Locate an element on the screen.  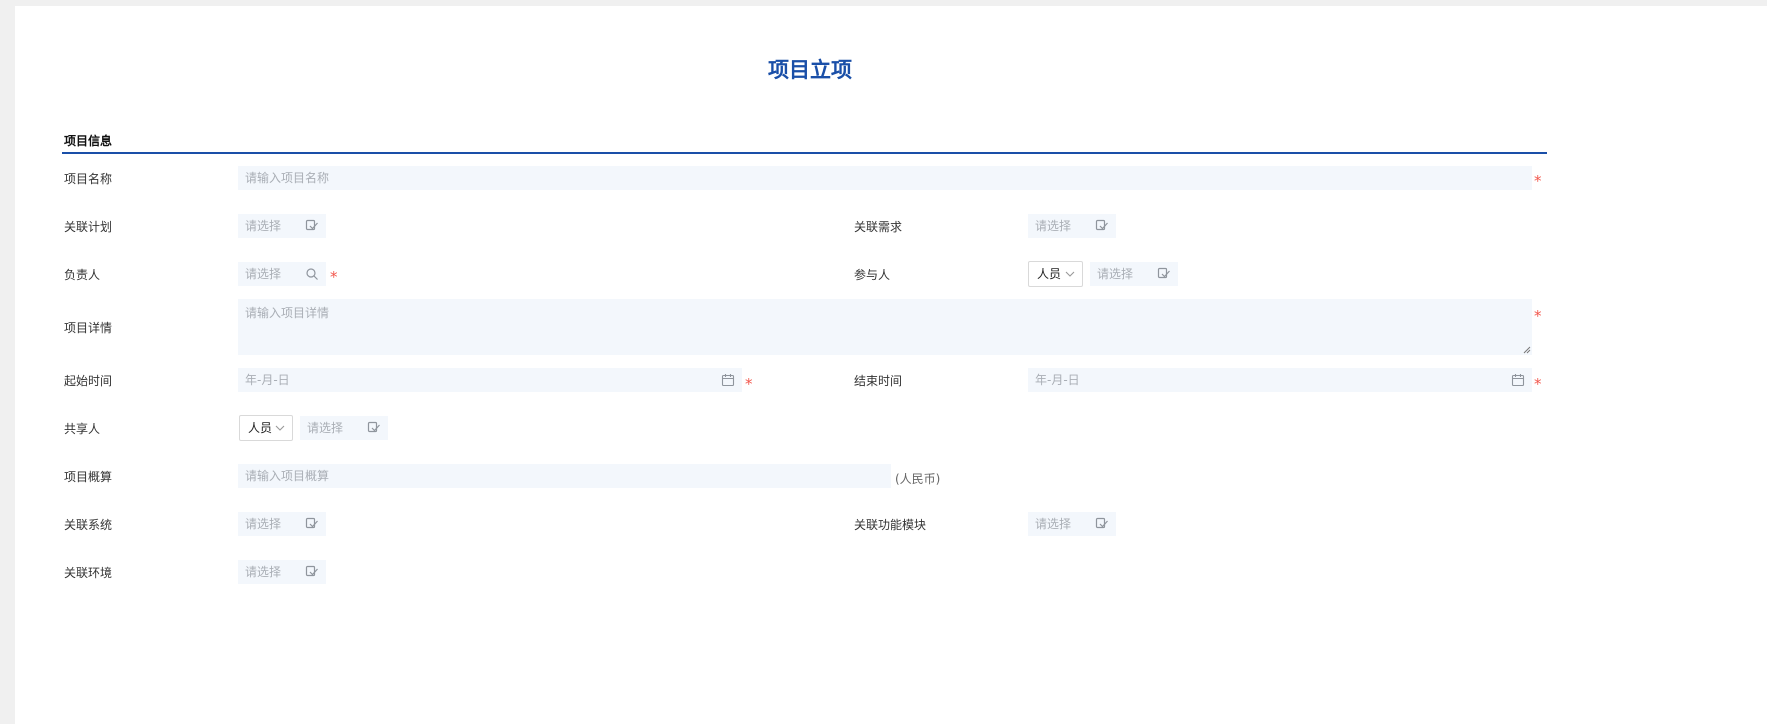
section-divider is located at coordinates (804, 153).